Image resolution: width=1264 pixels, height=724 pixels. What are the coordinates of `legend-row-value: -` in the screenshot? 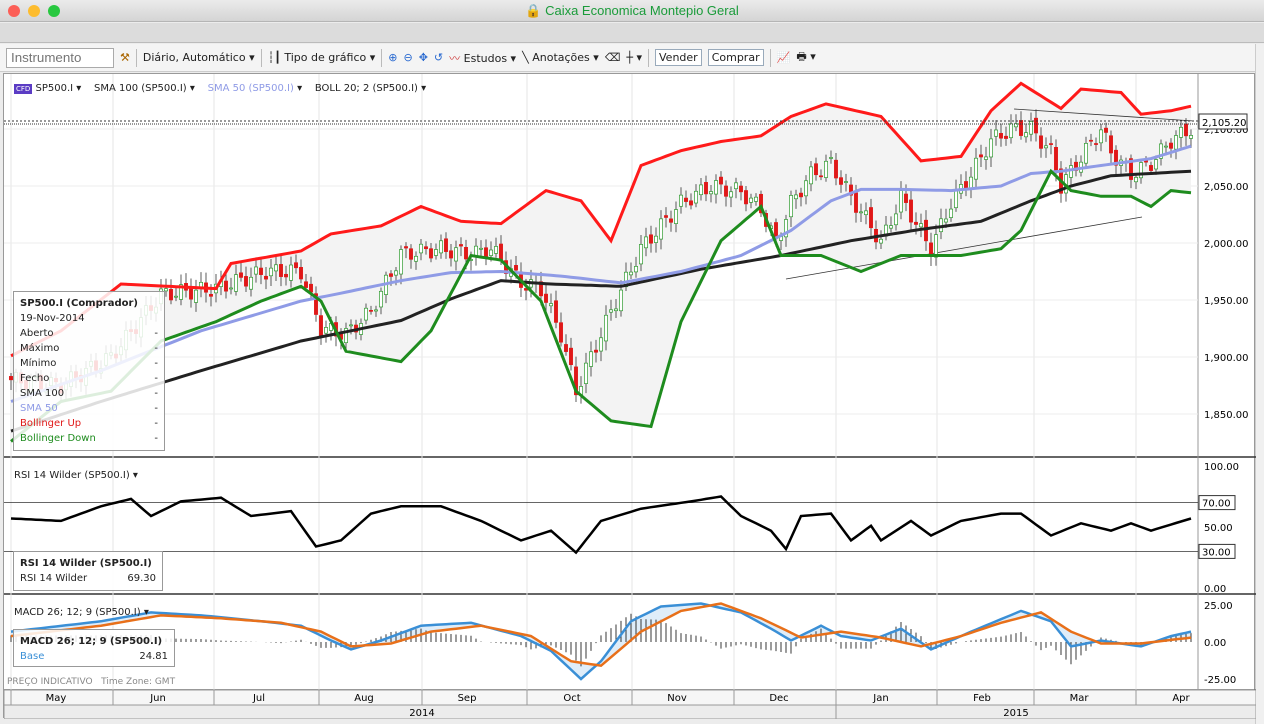 It's located at (156, 408).